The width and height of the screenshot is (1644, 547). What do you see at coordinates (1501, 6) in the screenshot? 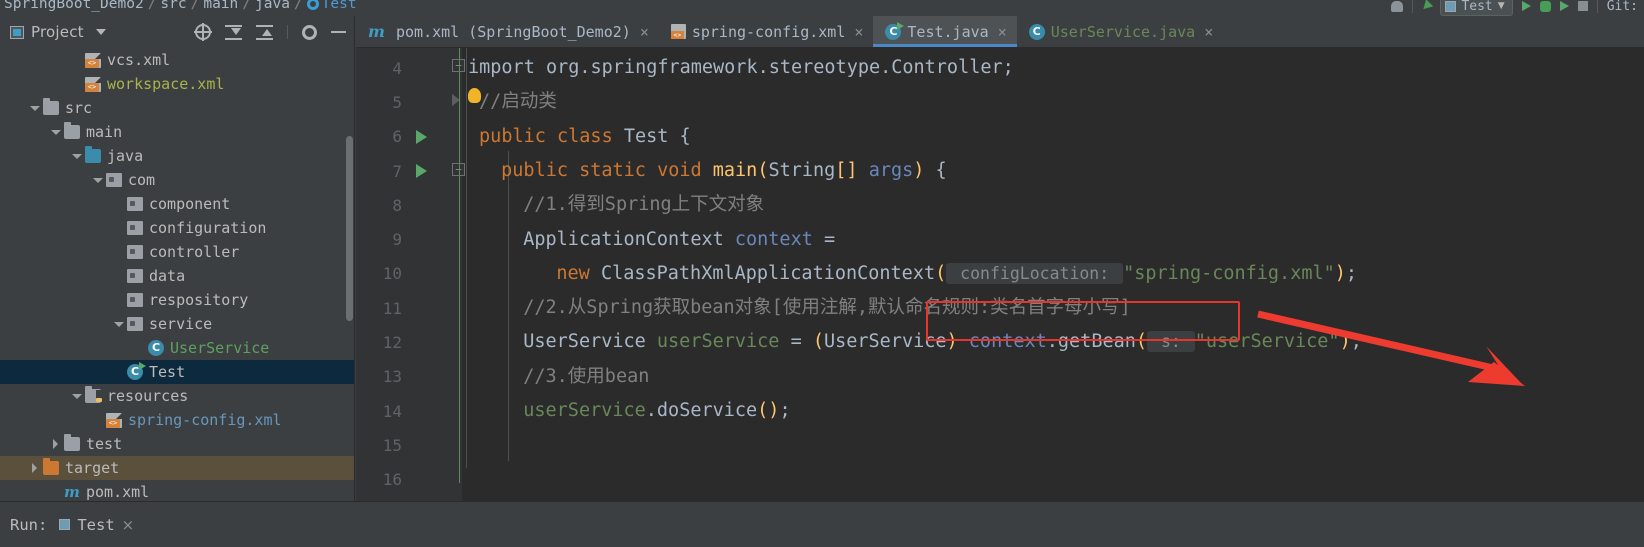
I see `chevron-down-icon: ▼` at bounding box center [1501, 6].